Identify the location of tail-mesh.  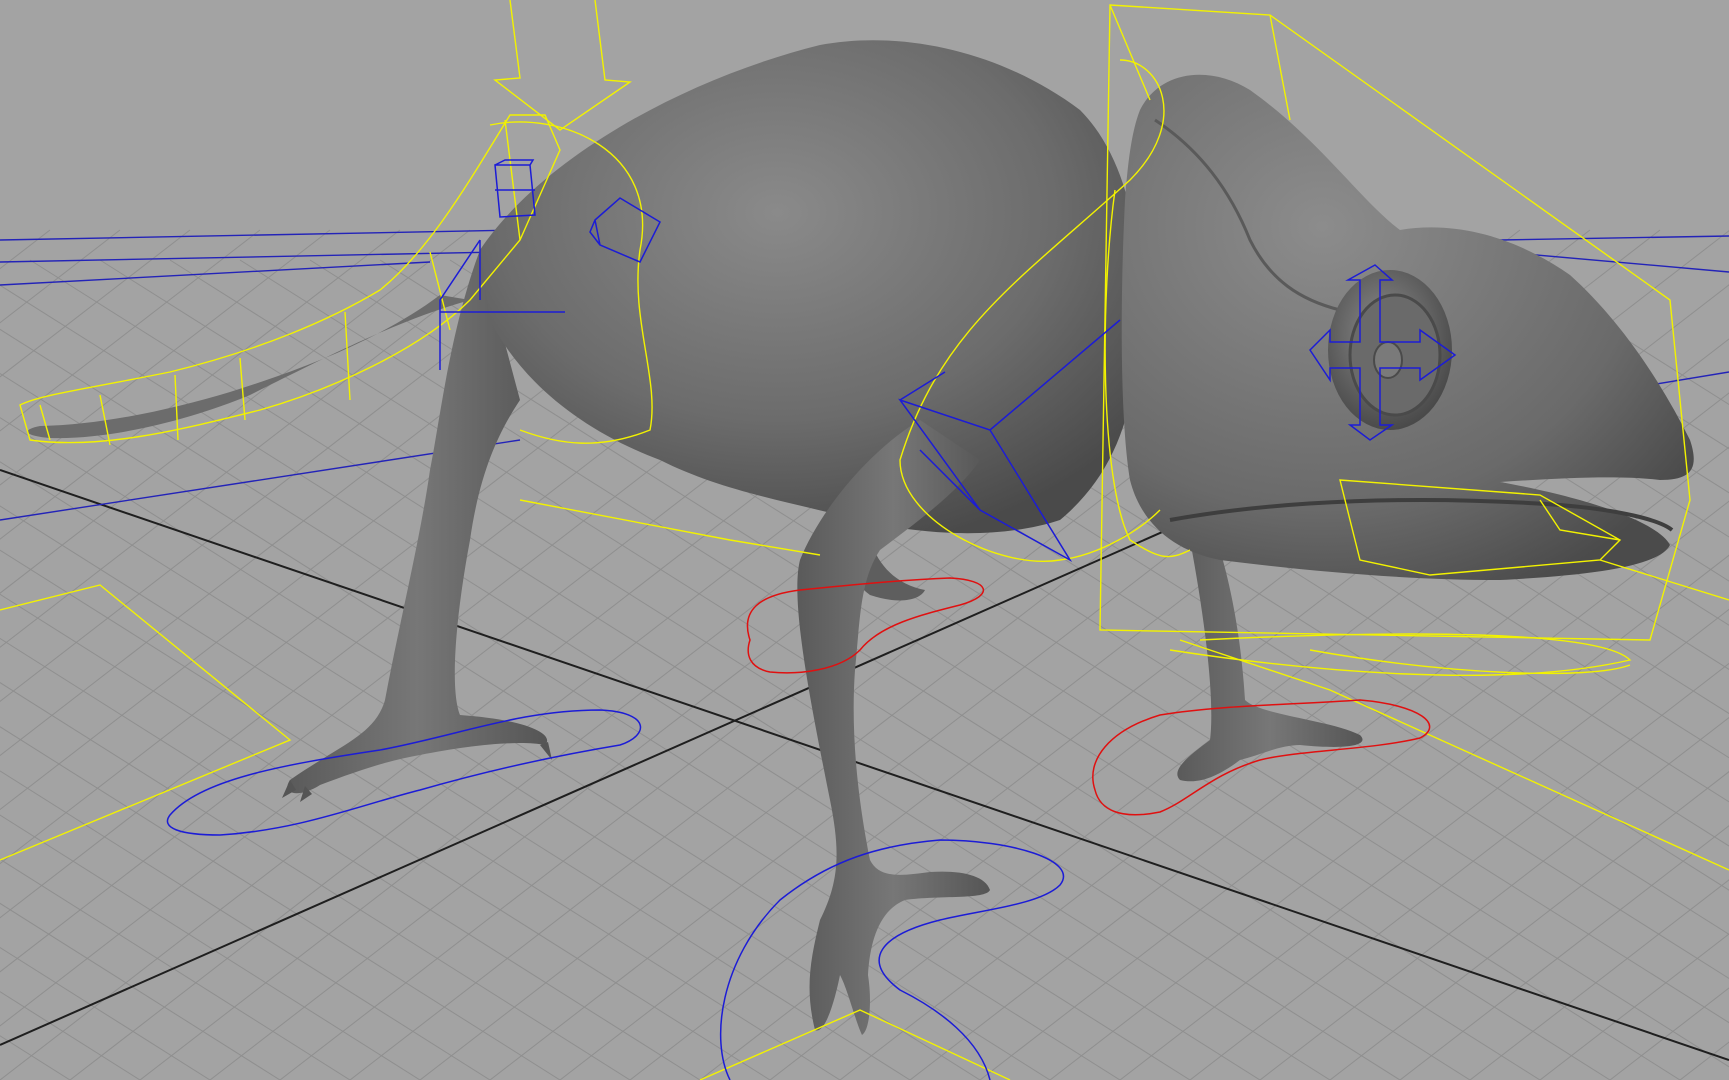
(248, 367).